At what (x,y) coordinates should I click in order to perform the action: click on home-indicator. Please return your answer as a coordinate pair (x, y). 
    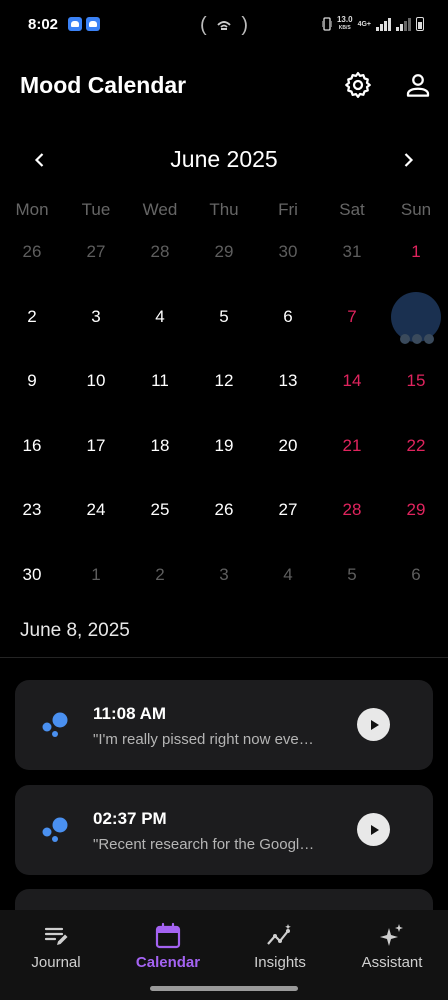
    Looking at the image, I should click on (224, 988).